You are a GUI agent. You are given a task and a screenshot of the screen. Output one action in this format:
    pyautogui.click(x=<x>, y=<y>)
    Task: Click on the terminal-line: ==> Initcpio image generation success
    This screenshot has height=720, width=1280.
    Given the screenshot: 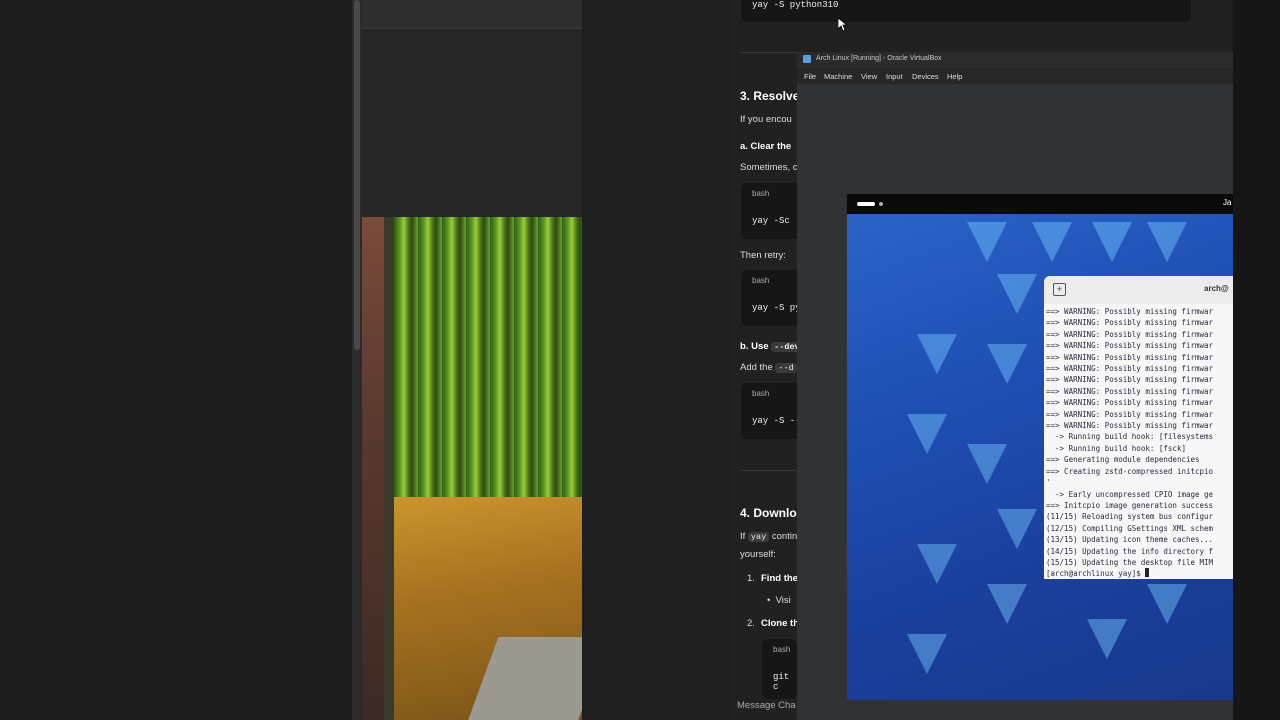 What is the action you would take?
    pyautogui.click(x=1130, y=505)
    